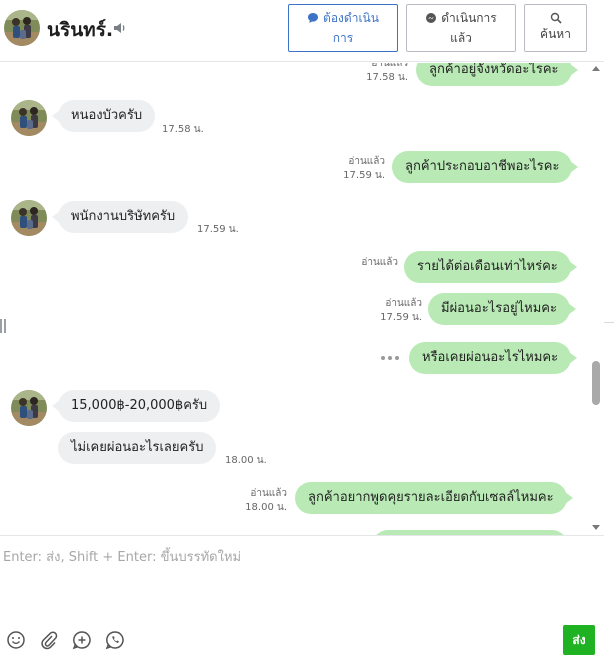 The image size is (614, 655). I want to click on panel-divider, so click(609, 322).